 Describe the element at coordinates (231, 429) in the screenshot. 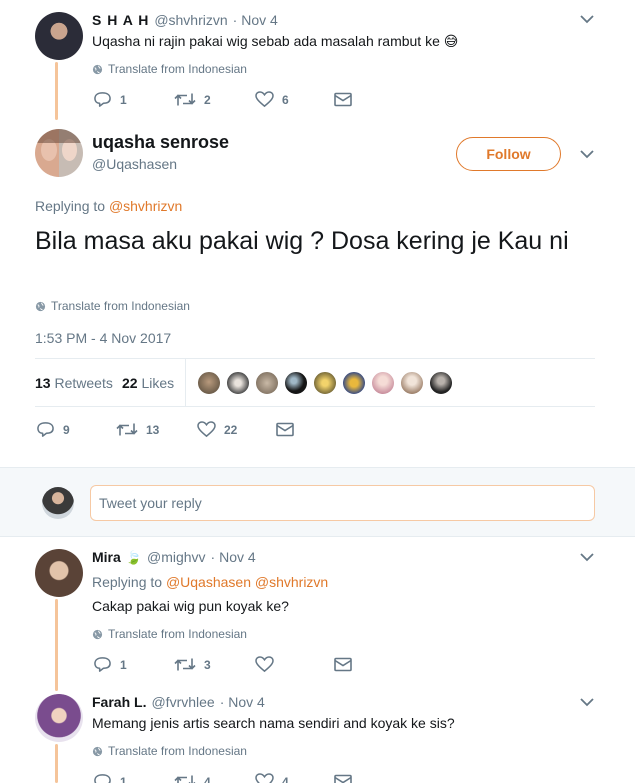

I see `like-count: 22` at that location.